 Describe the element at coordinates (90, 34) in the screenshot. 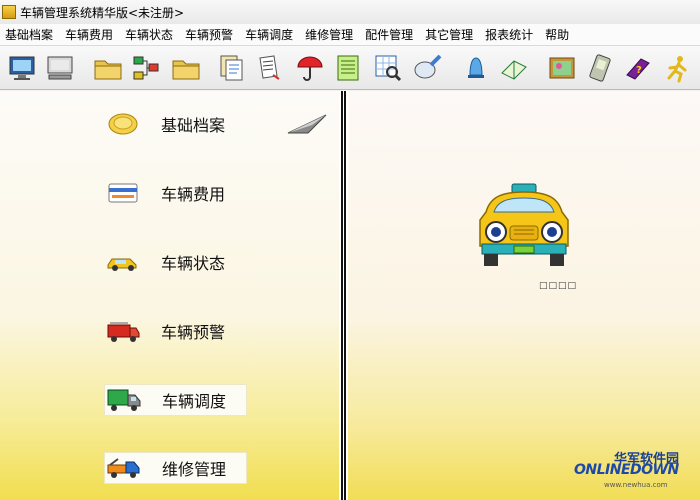

I see `menu-vehicle-costs: 车辆费用` at that location.